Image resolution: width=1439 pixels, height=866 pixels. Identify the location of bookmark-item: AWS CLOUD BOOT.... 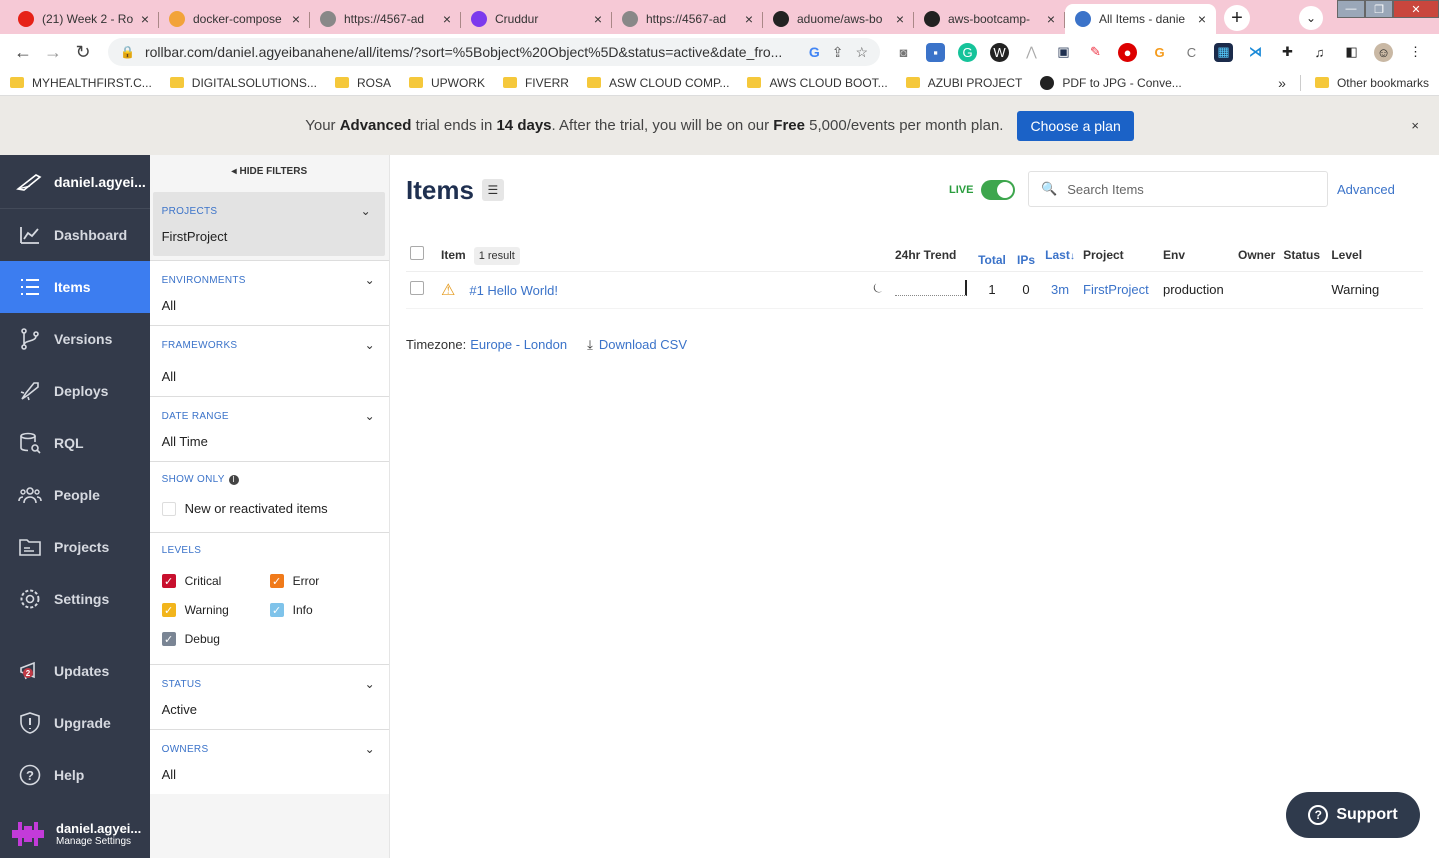
(817, 83).